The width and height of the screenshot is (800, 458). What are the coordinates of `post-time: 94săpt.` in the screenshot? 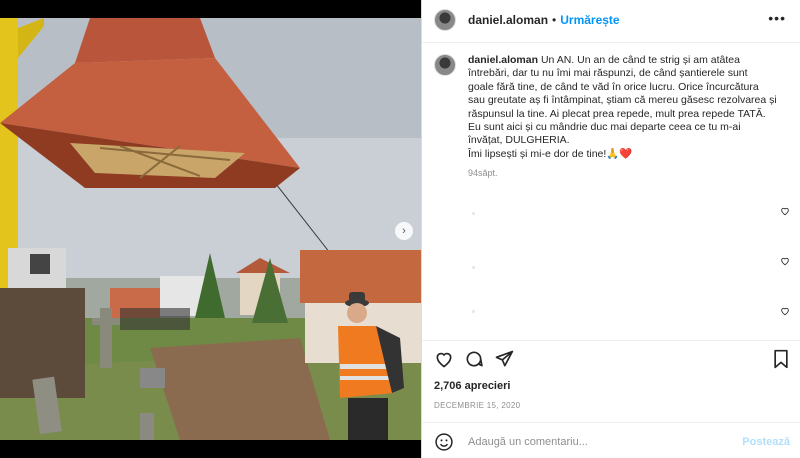 It's located at (626, 173).